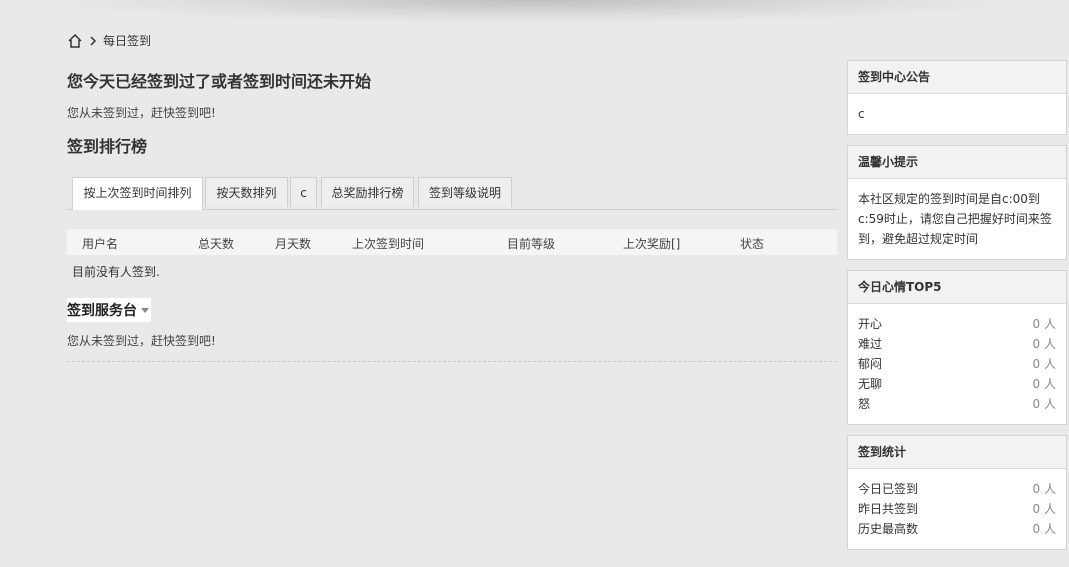 This screenshot has height=567, width=1069. Describe the element at coordinates (303, 192) in the screenshot. I see `tab-c: c` at that location.